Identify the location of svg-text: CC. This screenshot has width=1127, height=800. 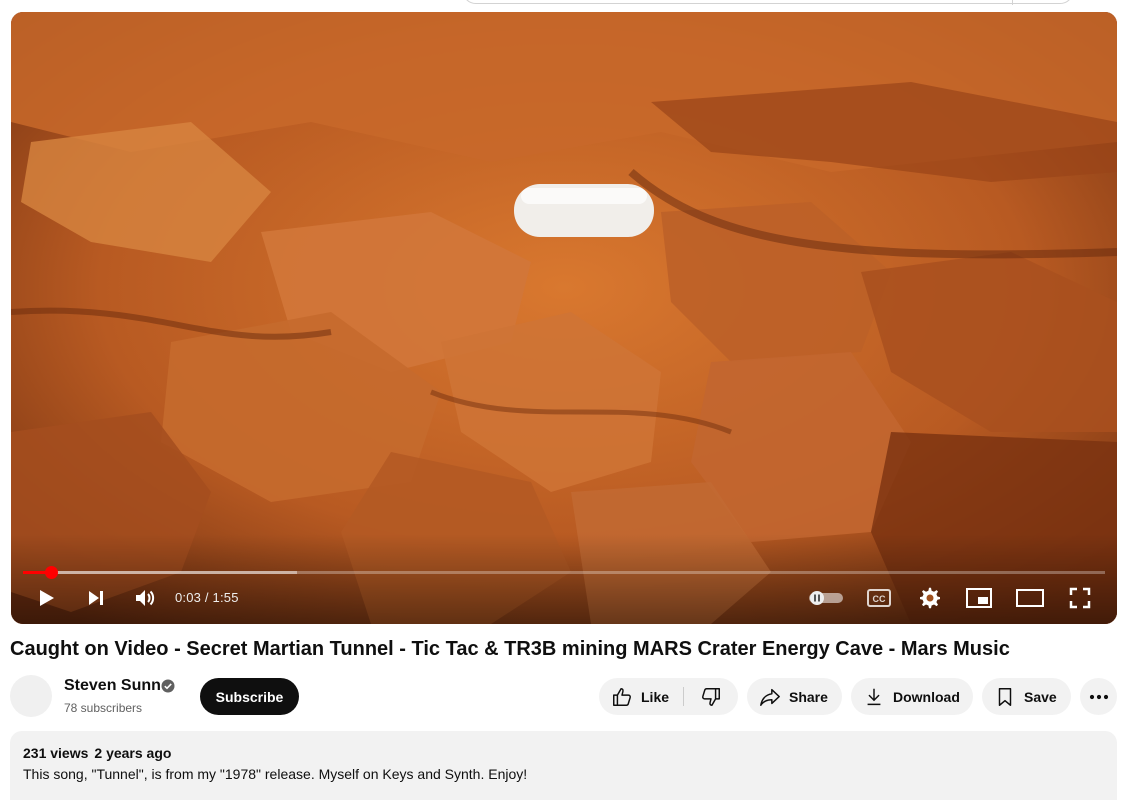
(879, 599).